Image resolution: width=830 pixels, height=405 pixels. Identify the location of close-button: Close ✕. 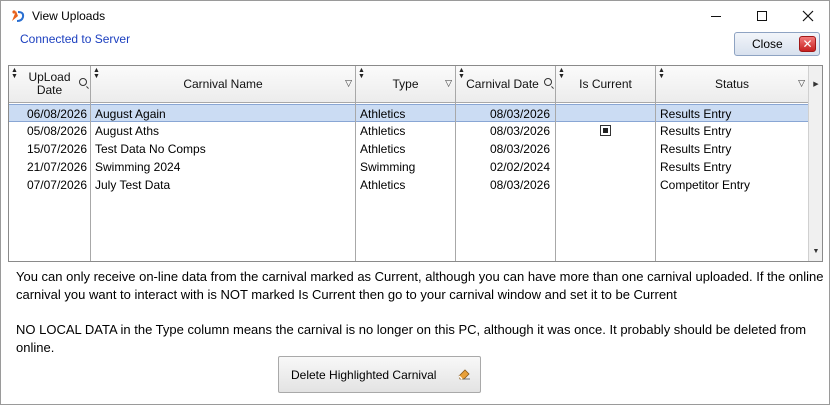
(777, 44).